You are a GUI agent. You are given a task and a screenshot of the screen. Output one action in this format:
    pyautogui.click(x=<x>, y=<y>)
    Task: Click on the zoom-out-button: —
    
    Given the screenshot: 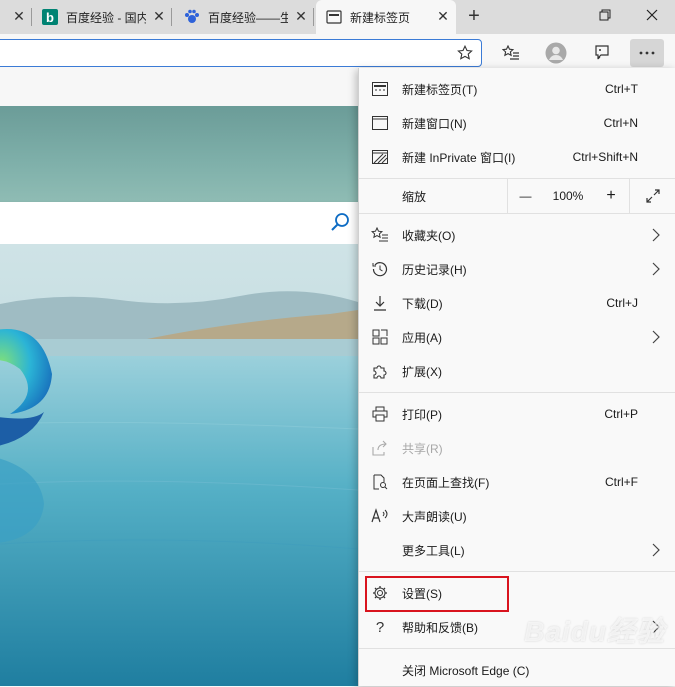 What is the action you would take?
    pyautogui.click(x=525, y=196)
    